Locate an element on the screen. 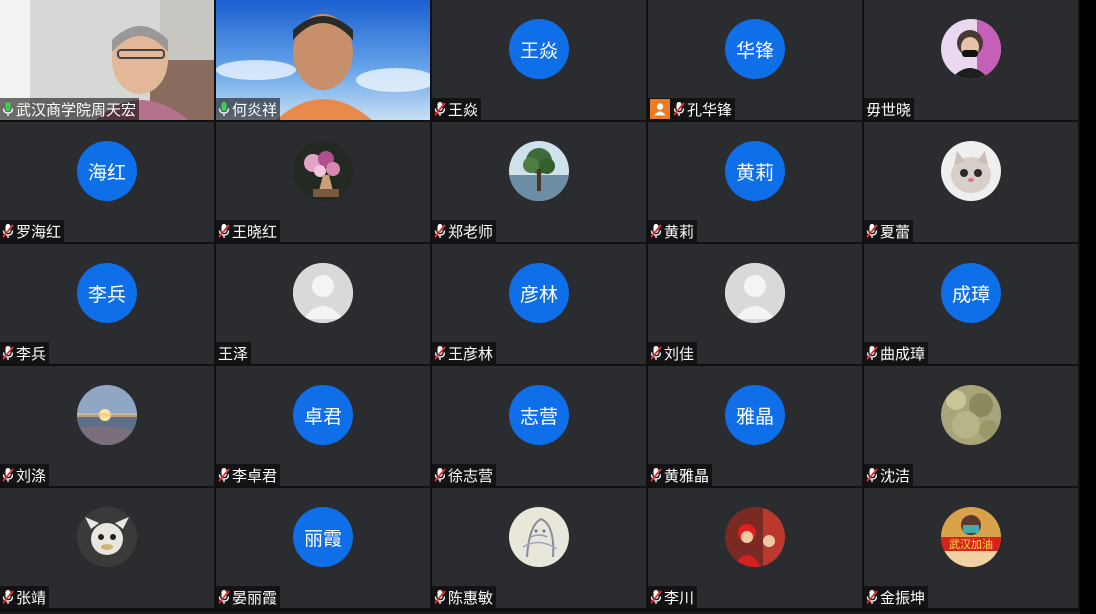 This screenshot has width=1096, height=614. participant-name: 徐志营 is located at coordinates (471, 475).